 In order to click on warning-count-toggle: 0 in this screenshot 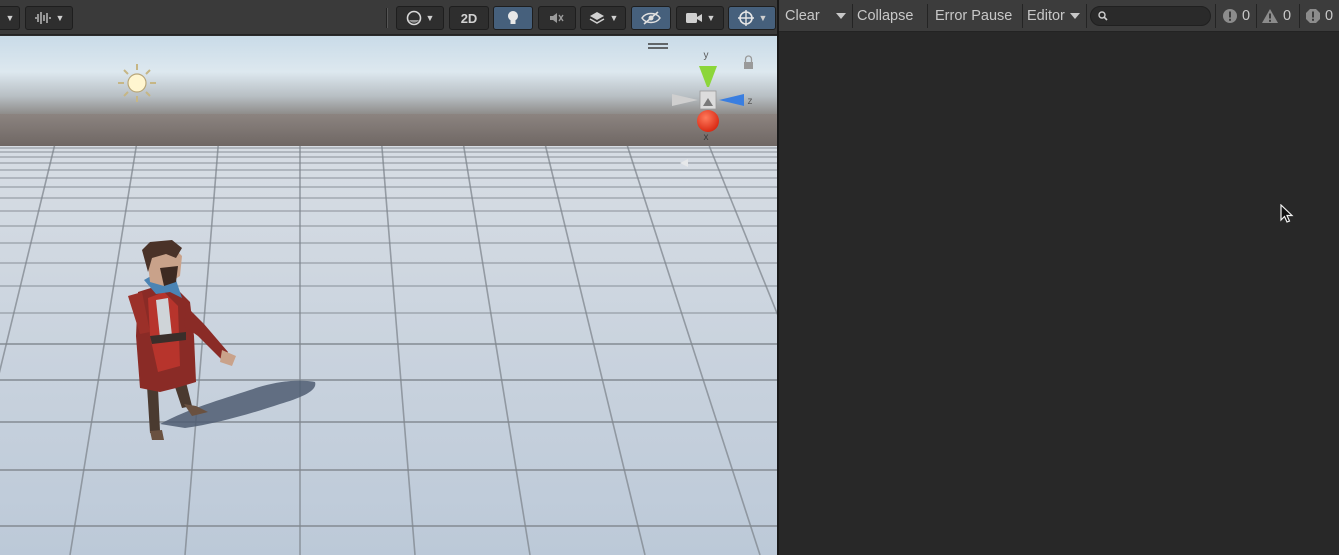, I will do `click(1276, 16)`.